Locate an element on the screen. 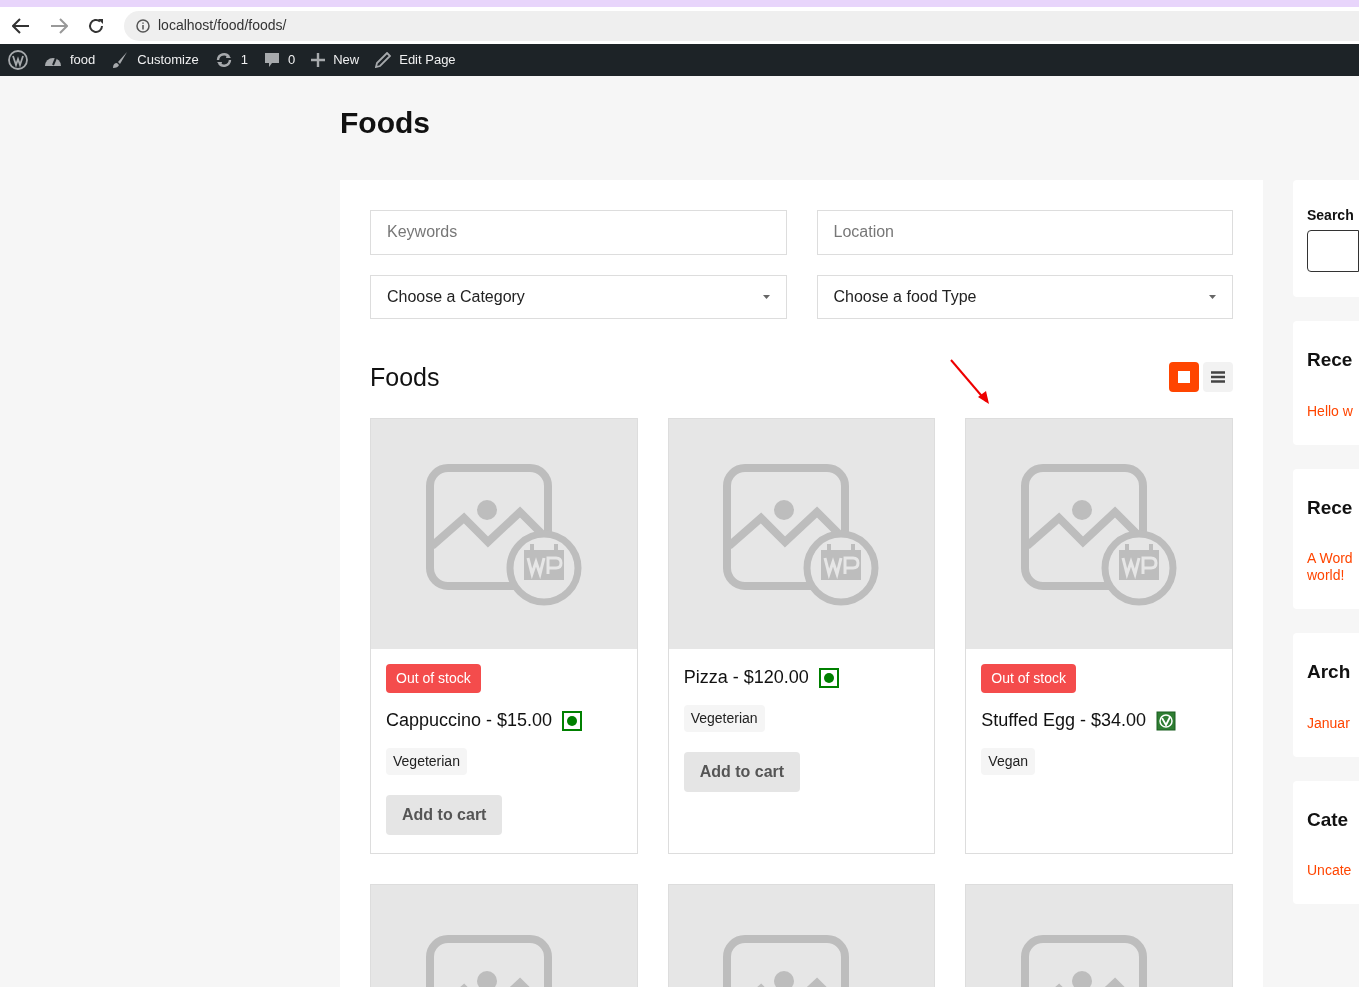 The image size is (1359, 987). comment-icon is located at coordinates (271, 60).